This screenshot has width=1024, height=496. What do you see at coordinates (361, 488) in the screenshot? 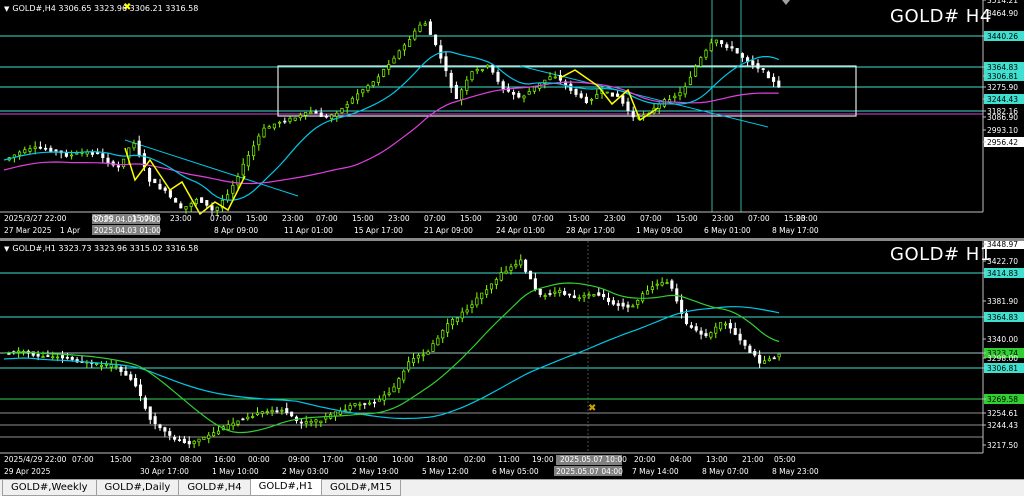
I see `tab-gold-m15: GOLD#,M15` at bounding box center [361, 488].